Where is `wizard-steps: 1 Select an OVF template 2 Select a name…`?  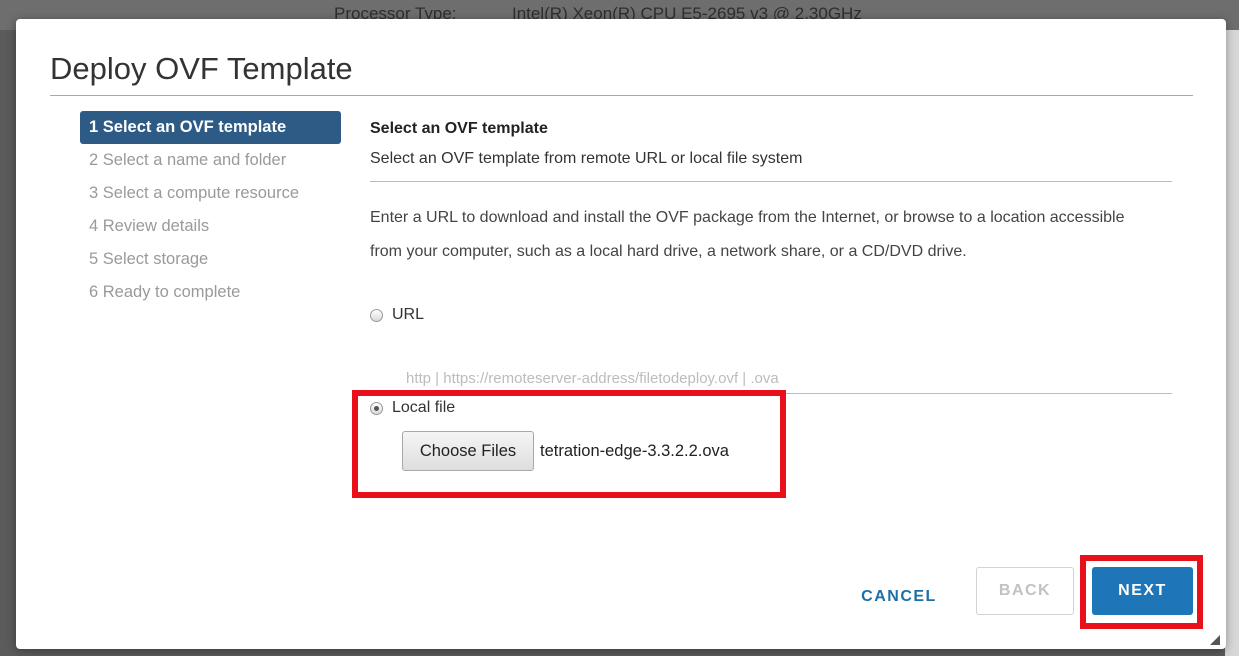 wizard-steps: 1 Select an OVF template 2 Select a name… is located at coordinates (212, 210).